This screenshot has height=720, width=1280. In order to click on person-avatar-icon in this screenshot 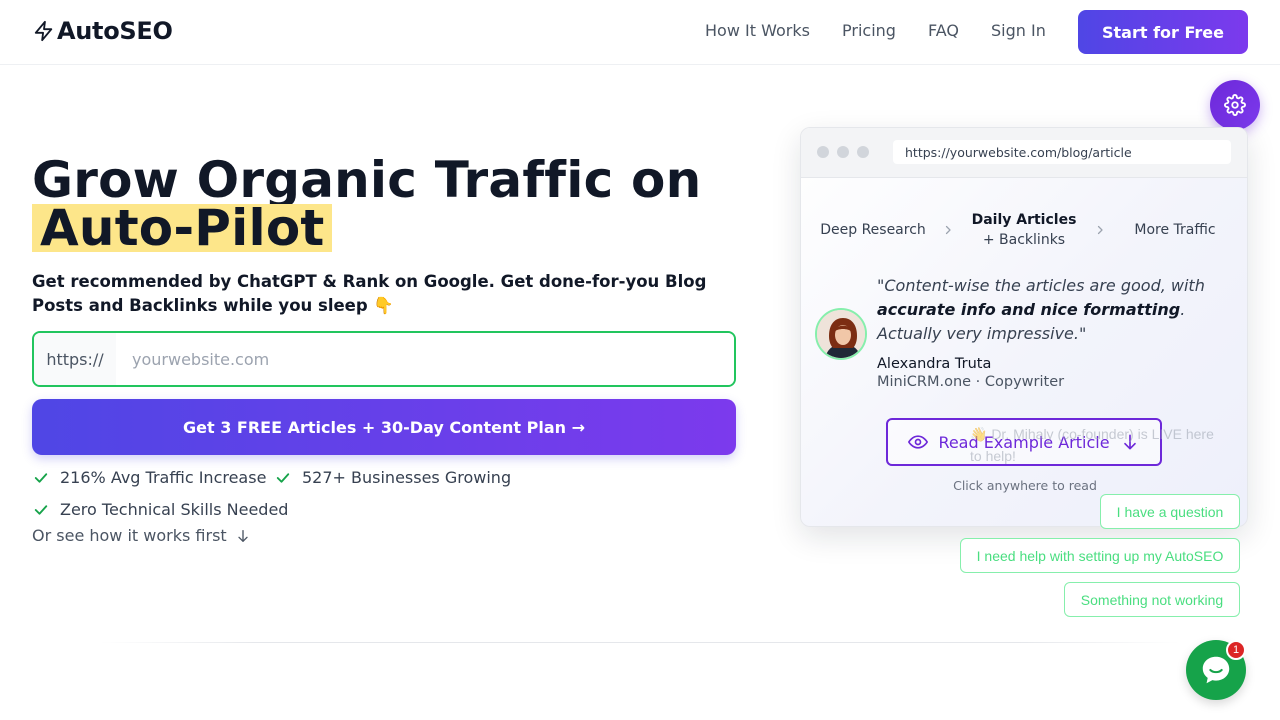, I will do `click(841, 334)`.